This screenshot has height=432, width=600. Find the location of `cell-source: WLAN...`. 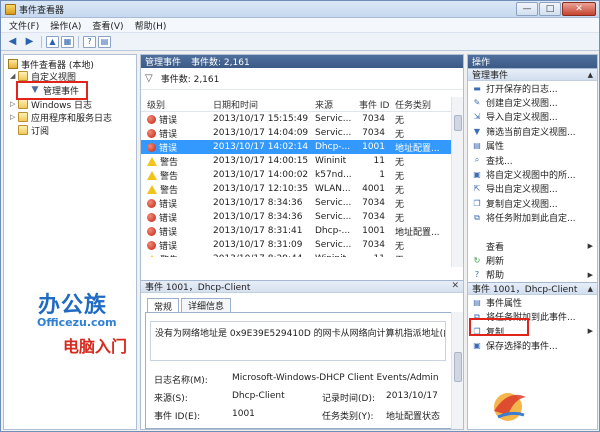

cell-source: WLAN... is located at coordinates (333, 189).